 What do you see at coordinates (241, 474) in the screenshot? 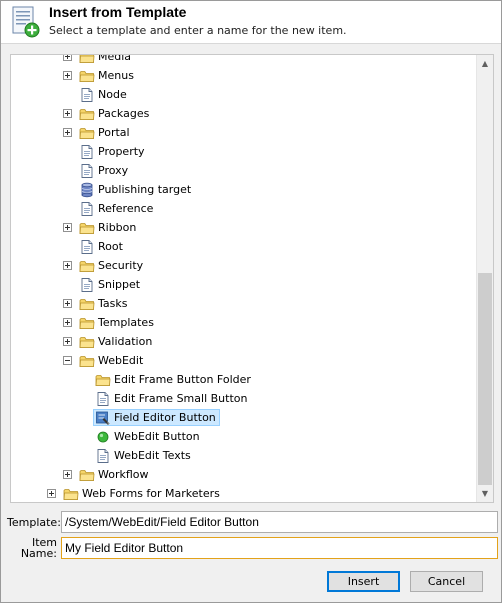
I see `tree-item: Workflow` at bounding box center [241, 474].